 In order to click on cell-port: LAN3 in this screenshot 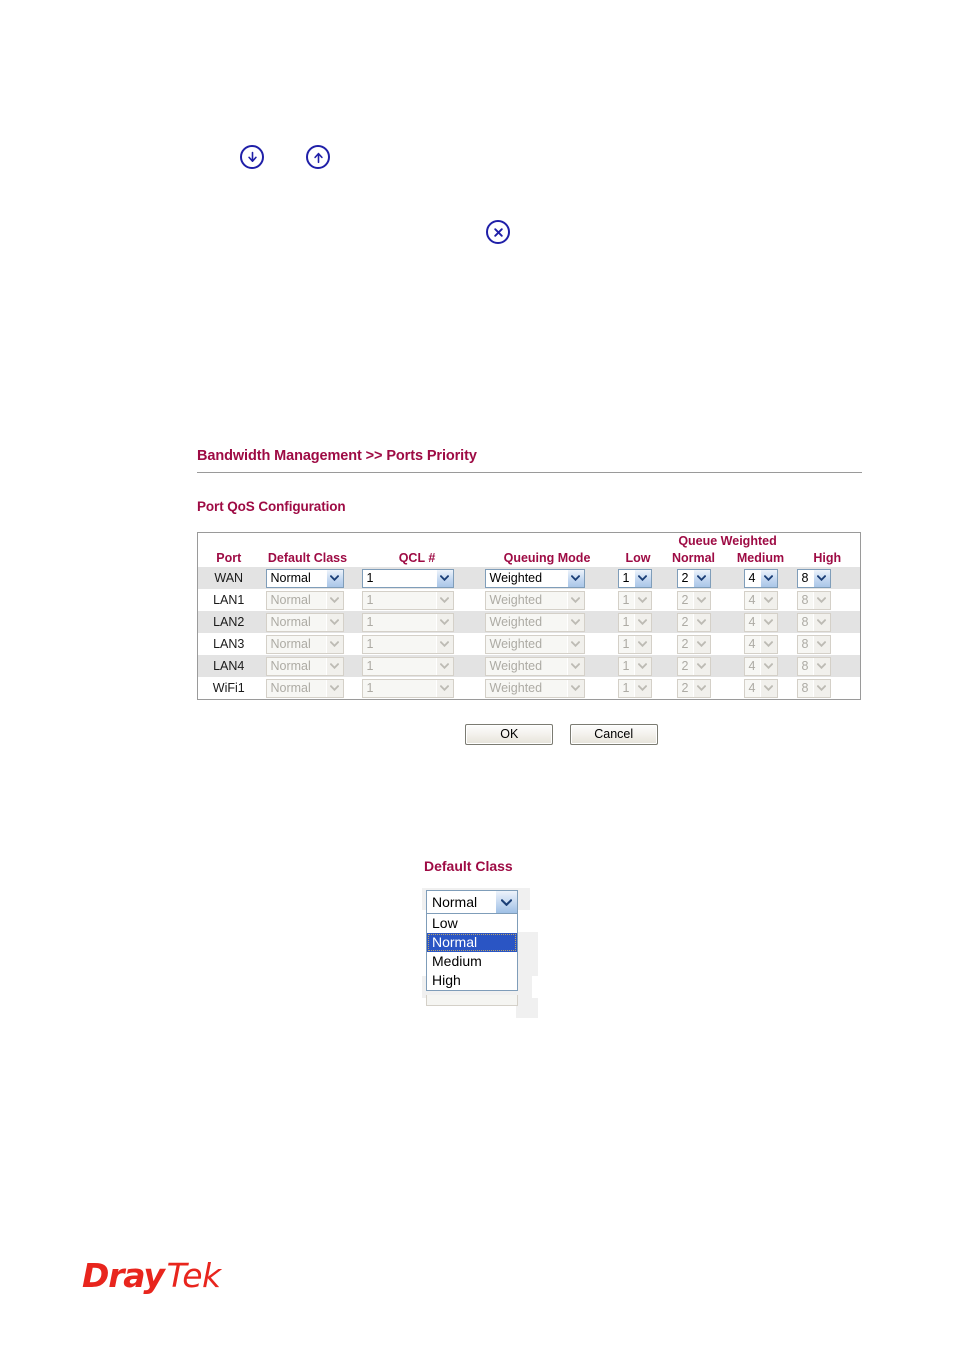, I will do `click(228, 644)`.